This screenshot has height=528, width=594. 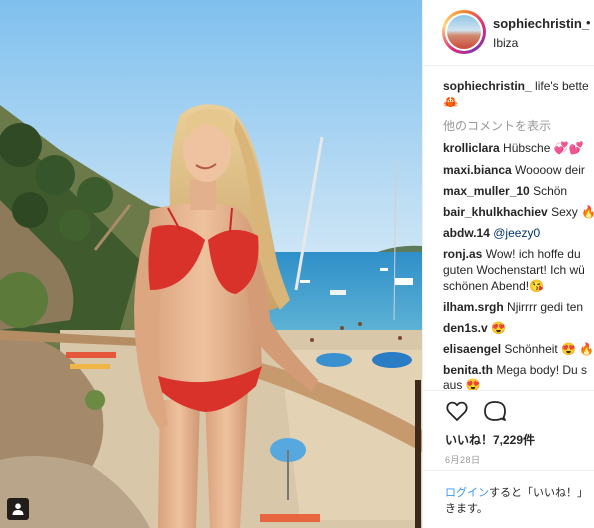 I want to click on view-more-comments-link: 他のコメントを表示, so click(x=497, y=125).